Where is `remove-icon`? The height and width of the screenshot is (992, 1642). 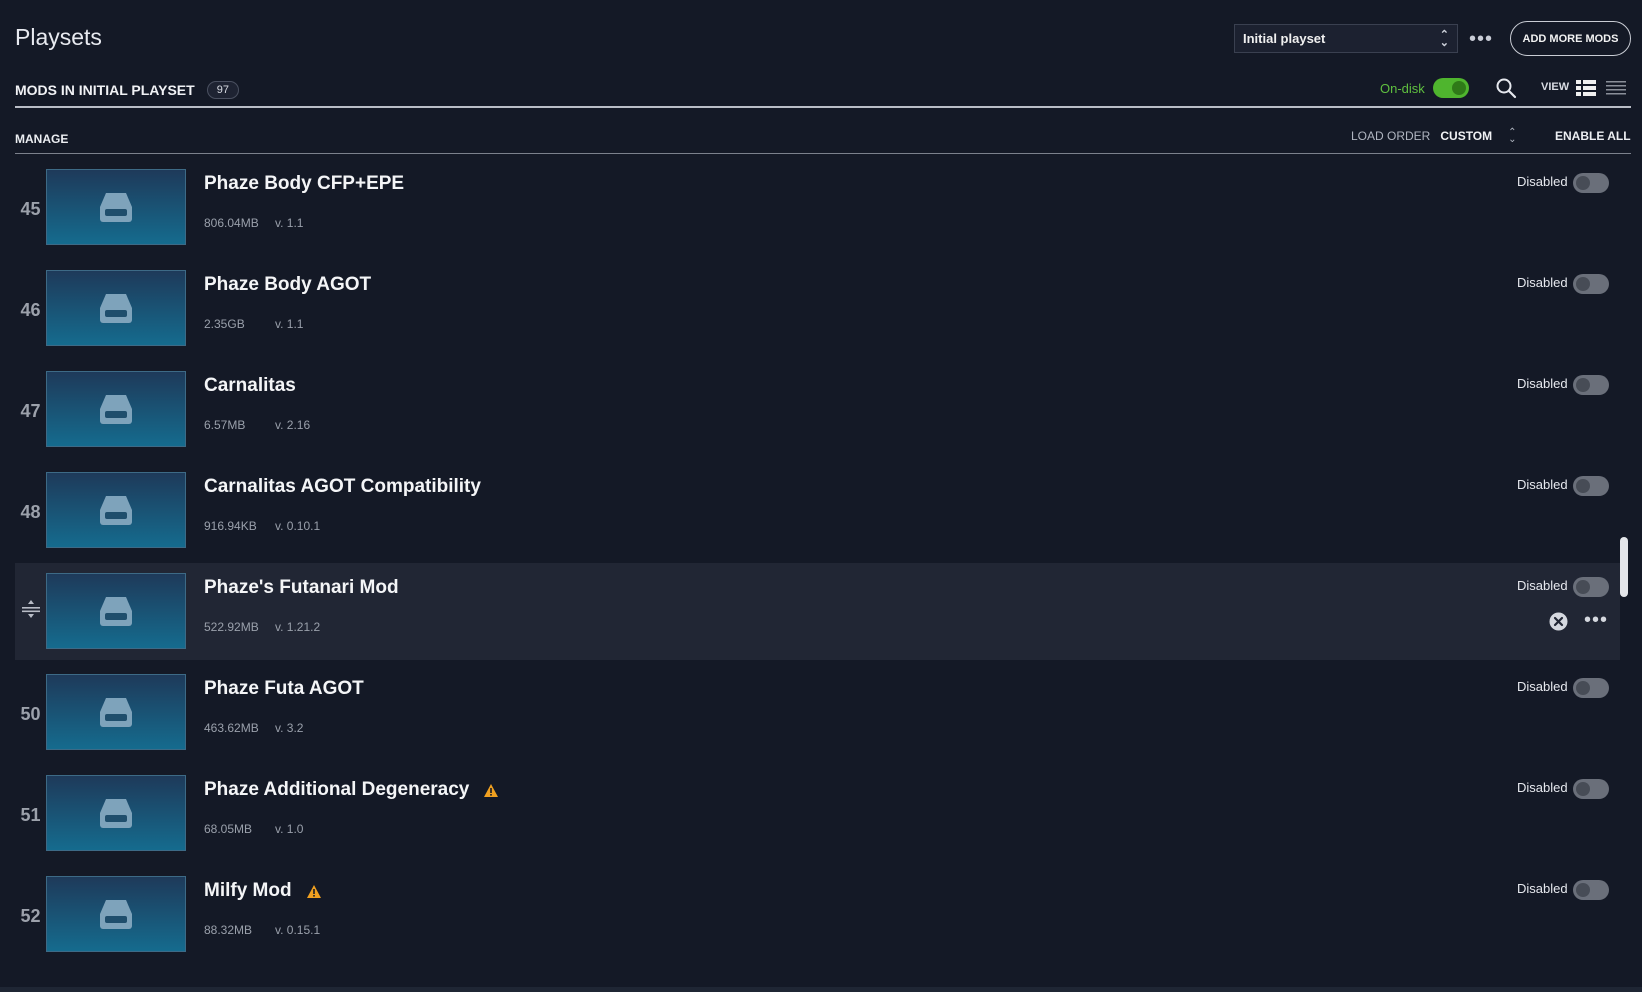 remove-icon is located at coordinates (1558, 621).